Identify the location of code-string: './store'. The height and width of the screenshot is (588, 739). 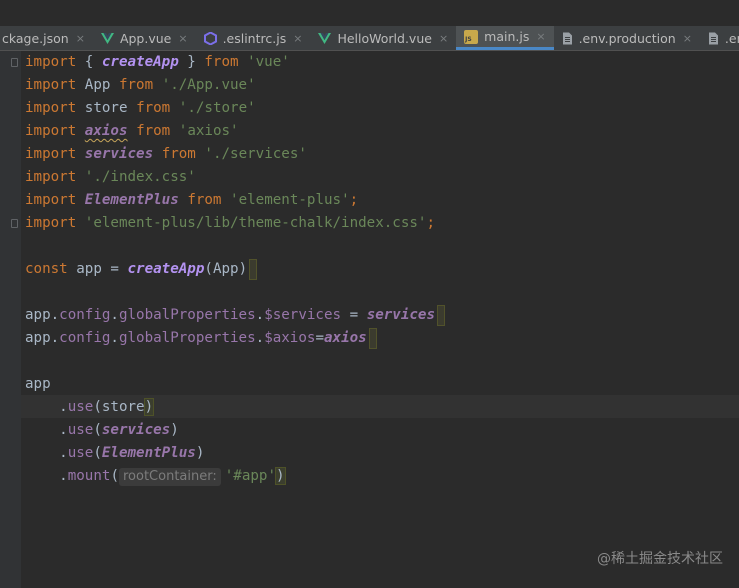
(217, 108).